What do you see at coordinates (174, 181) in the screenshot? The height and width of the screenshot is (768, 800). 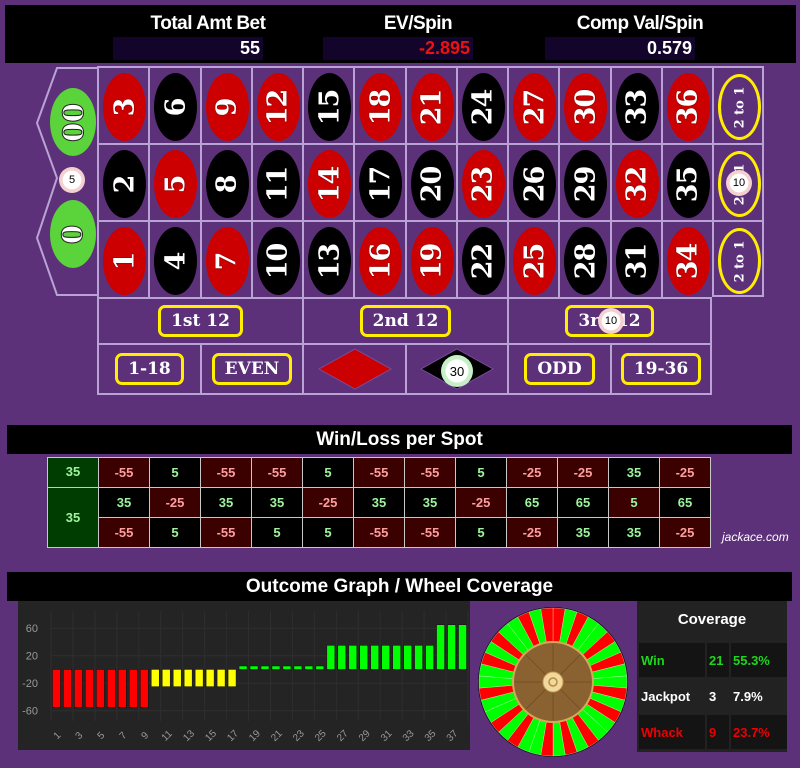 I see `number-5: 5` at bounding box center [174, 181].